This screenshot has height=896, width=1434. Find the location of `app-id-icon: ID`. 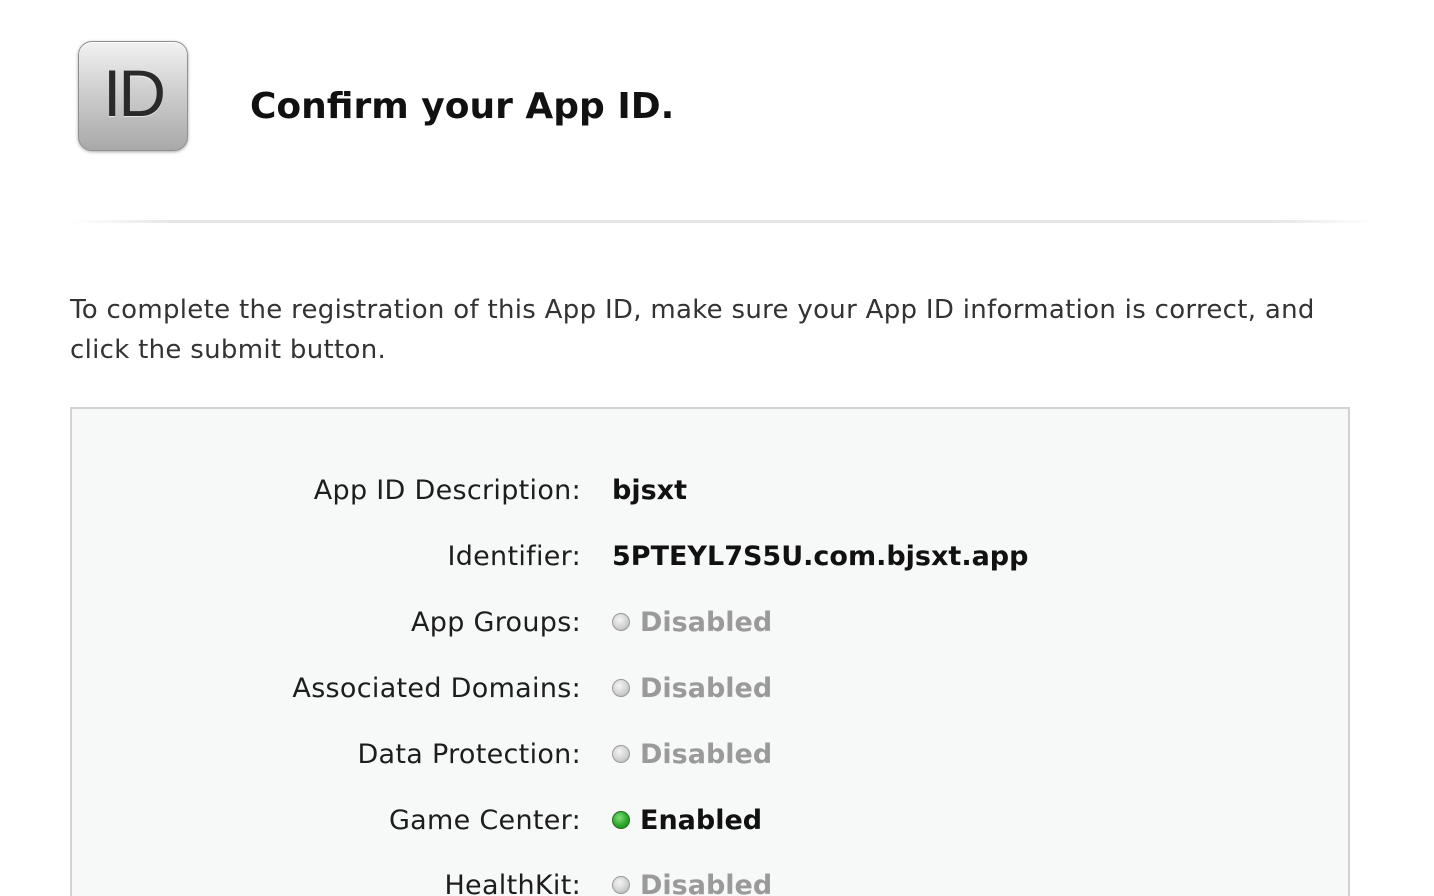

app-id-icon: ID is located at coordinates (133, 96).